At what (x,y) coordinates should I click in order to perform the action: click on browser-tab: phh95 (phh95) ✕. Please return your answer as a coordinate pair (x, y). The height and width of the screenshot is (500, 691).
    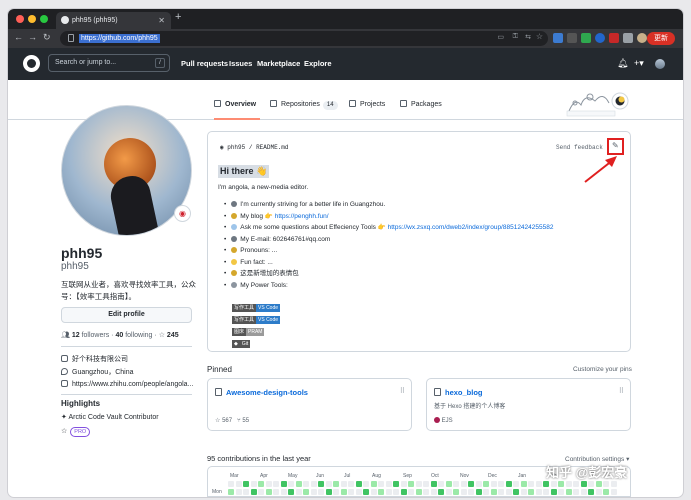
    Looking at the image, I should click on (113, 20).